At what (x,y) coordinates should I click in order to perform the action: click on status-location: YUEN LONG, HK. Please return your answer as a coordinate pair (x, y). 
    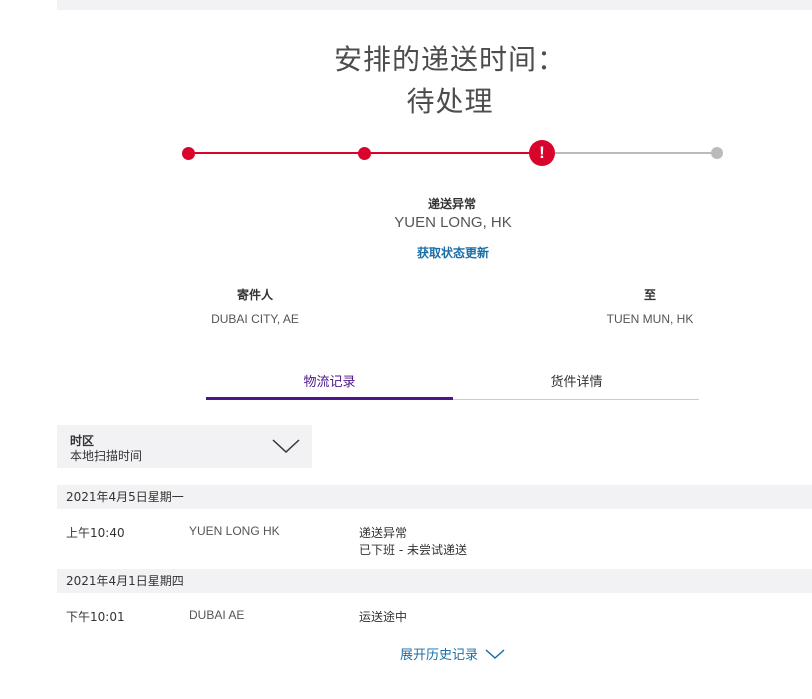
    Looking at the image, I should click on (453, 222).